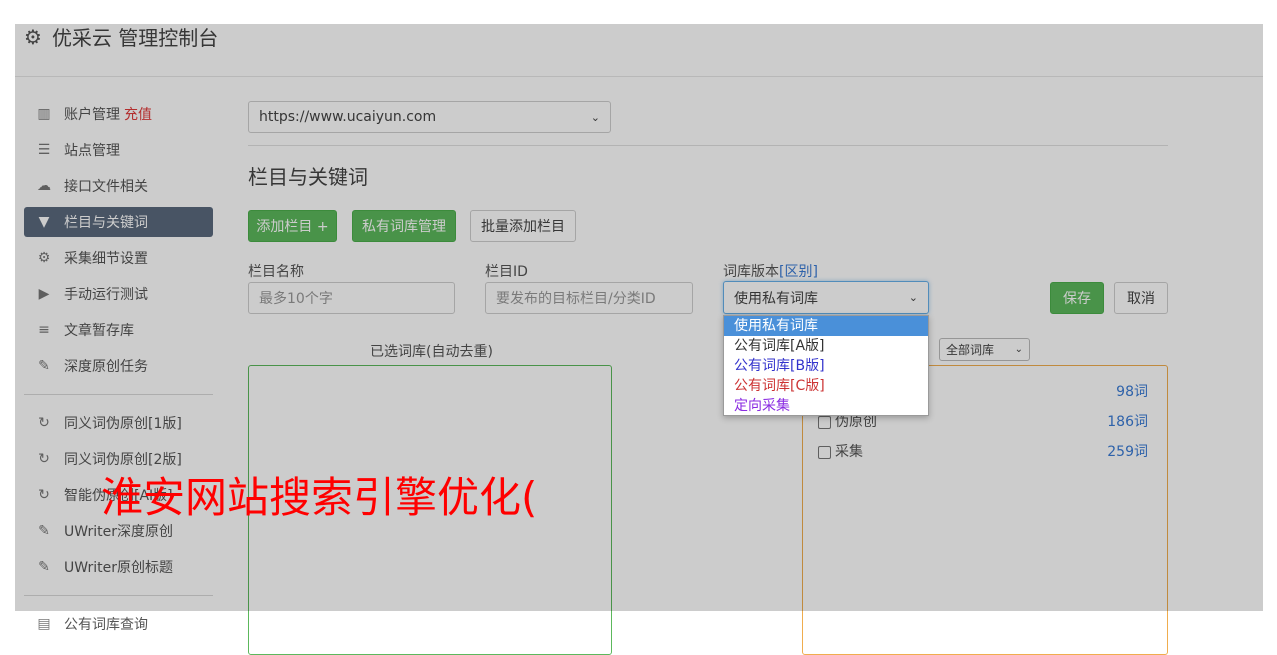 The width and height of the screenshot is (1277, 655). I want to click on dropdown-option: 公有词库[A版], so click(826, 346).